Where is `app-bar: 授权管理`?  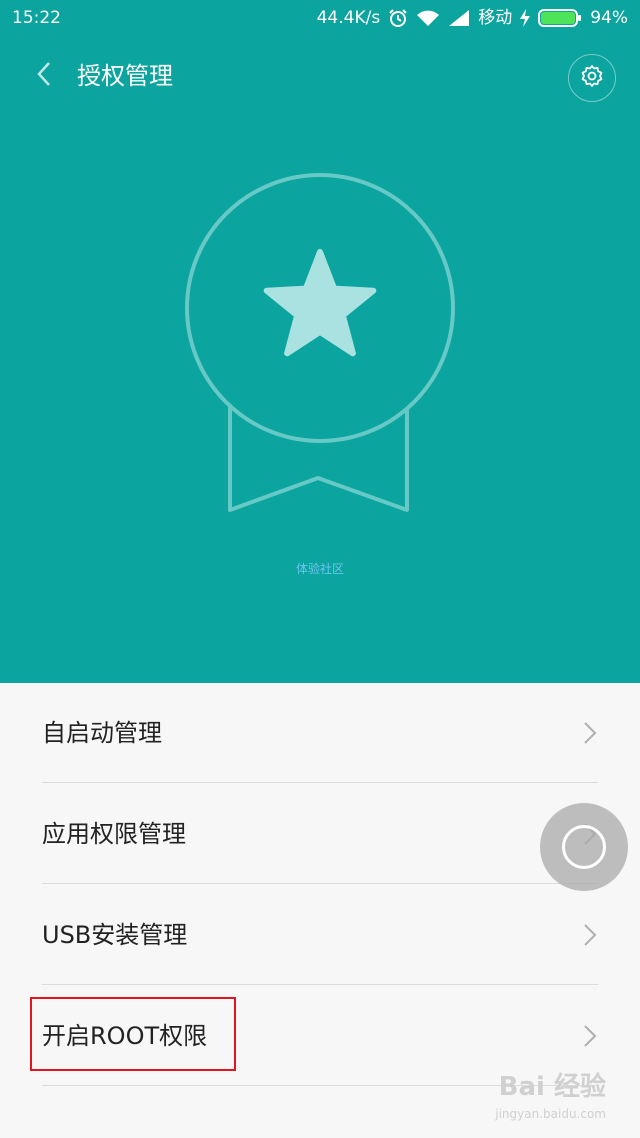 app-bar: 授权管理 is located at coordinates (320, 76).